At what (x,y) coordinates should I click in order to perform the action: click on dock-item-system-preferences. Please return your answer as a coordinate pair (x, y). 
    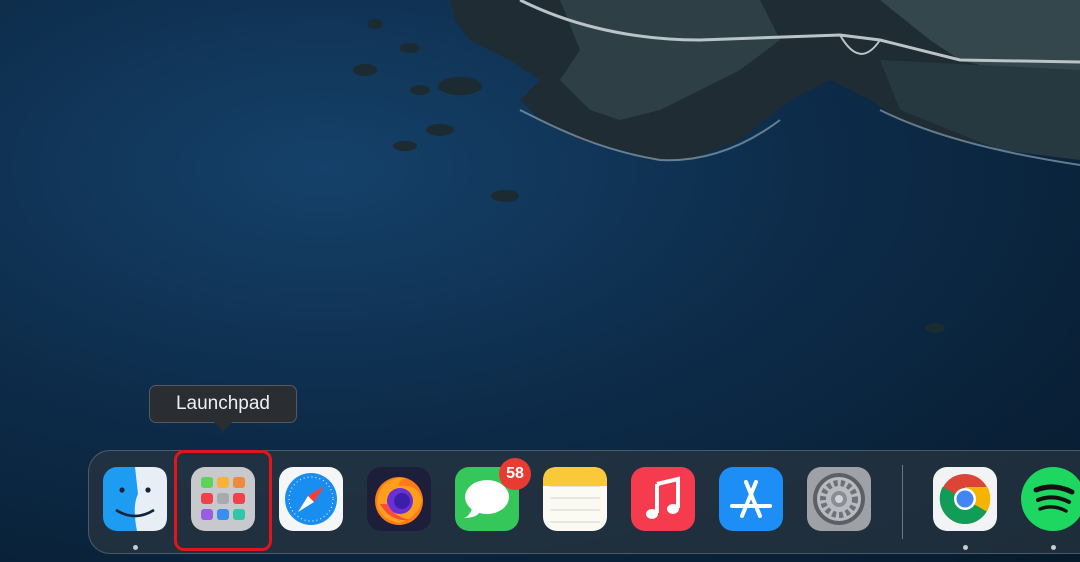
    Looking at the image, I should click on (839, 499).